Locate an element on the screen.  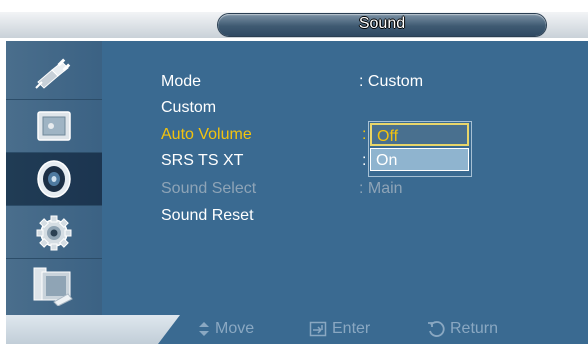
menu-value-sound-select: : Main is located at coordinates (381, 188).